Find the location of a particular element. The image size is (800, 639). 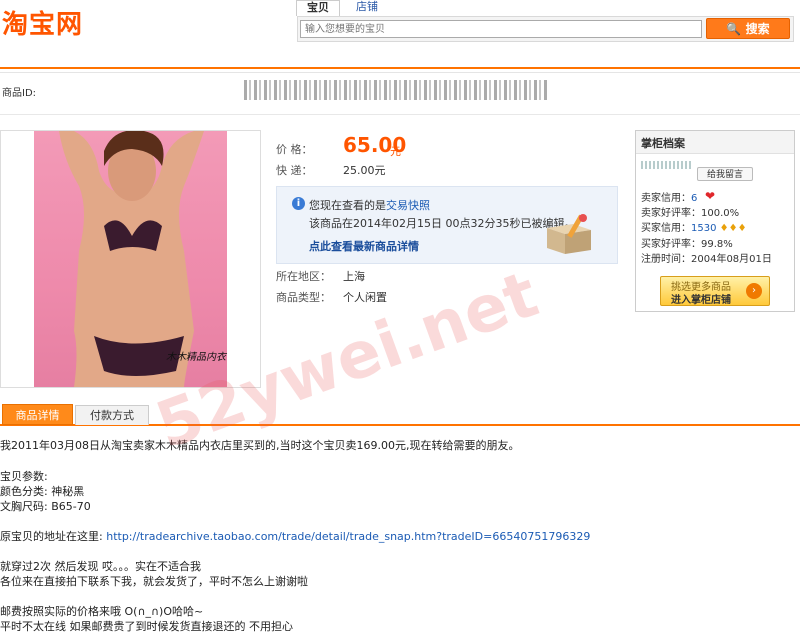

buyer-credit-label: 买家信用： is located at coordinates (666, 228).